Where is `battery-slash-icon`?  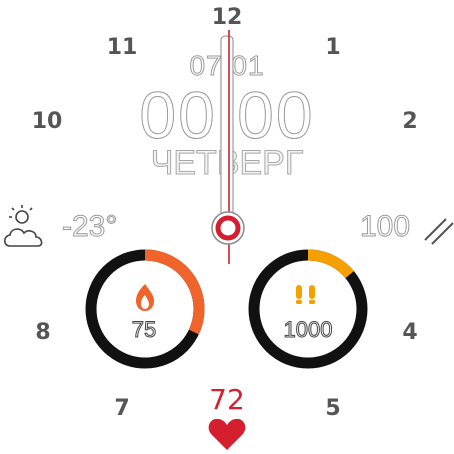 battery-slash-icon is located at coordinates (439, 231).